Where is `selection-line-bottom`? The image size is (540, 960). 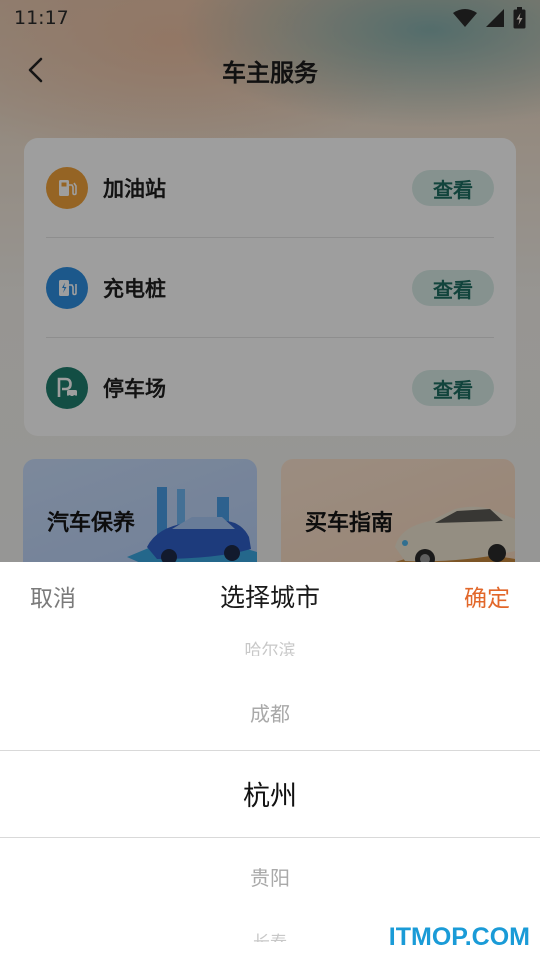
selection-line-bottom is located at coordinates (270, 837).